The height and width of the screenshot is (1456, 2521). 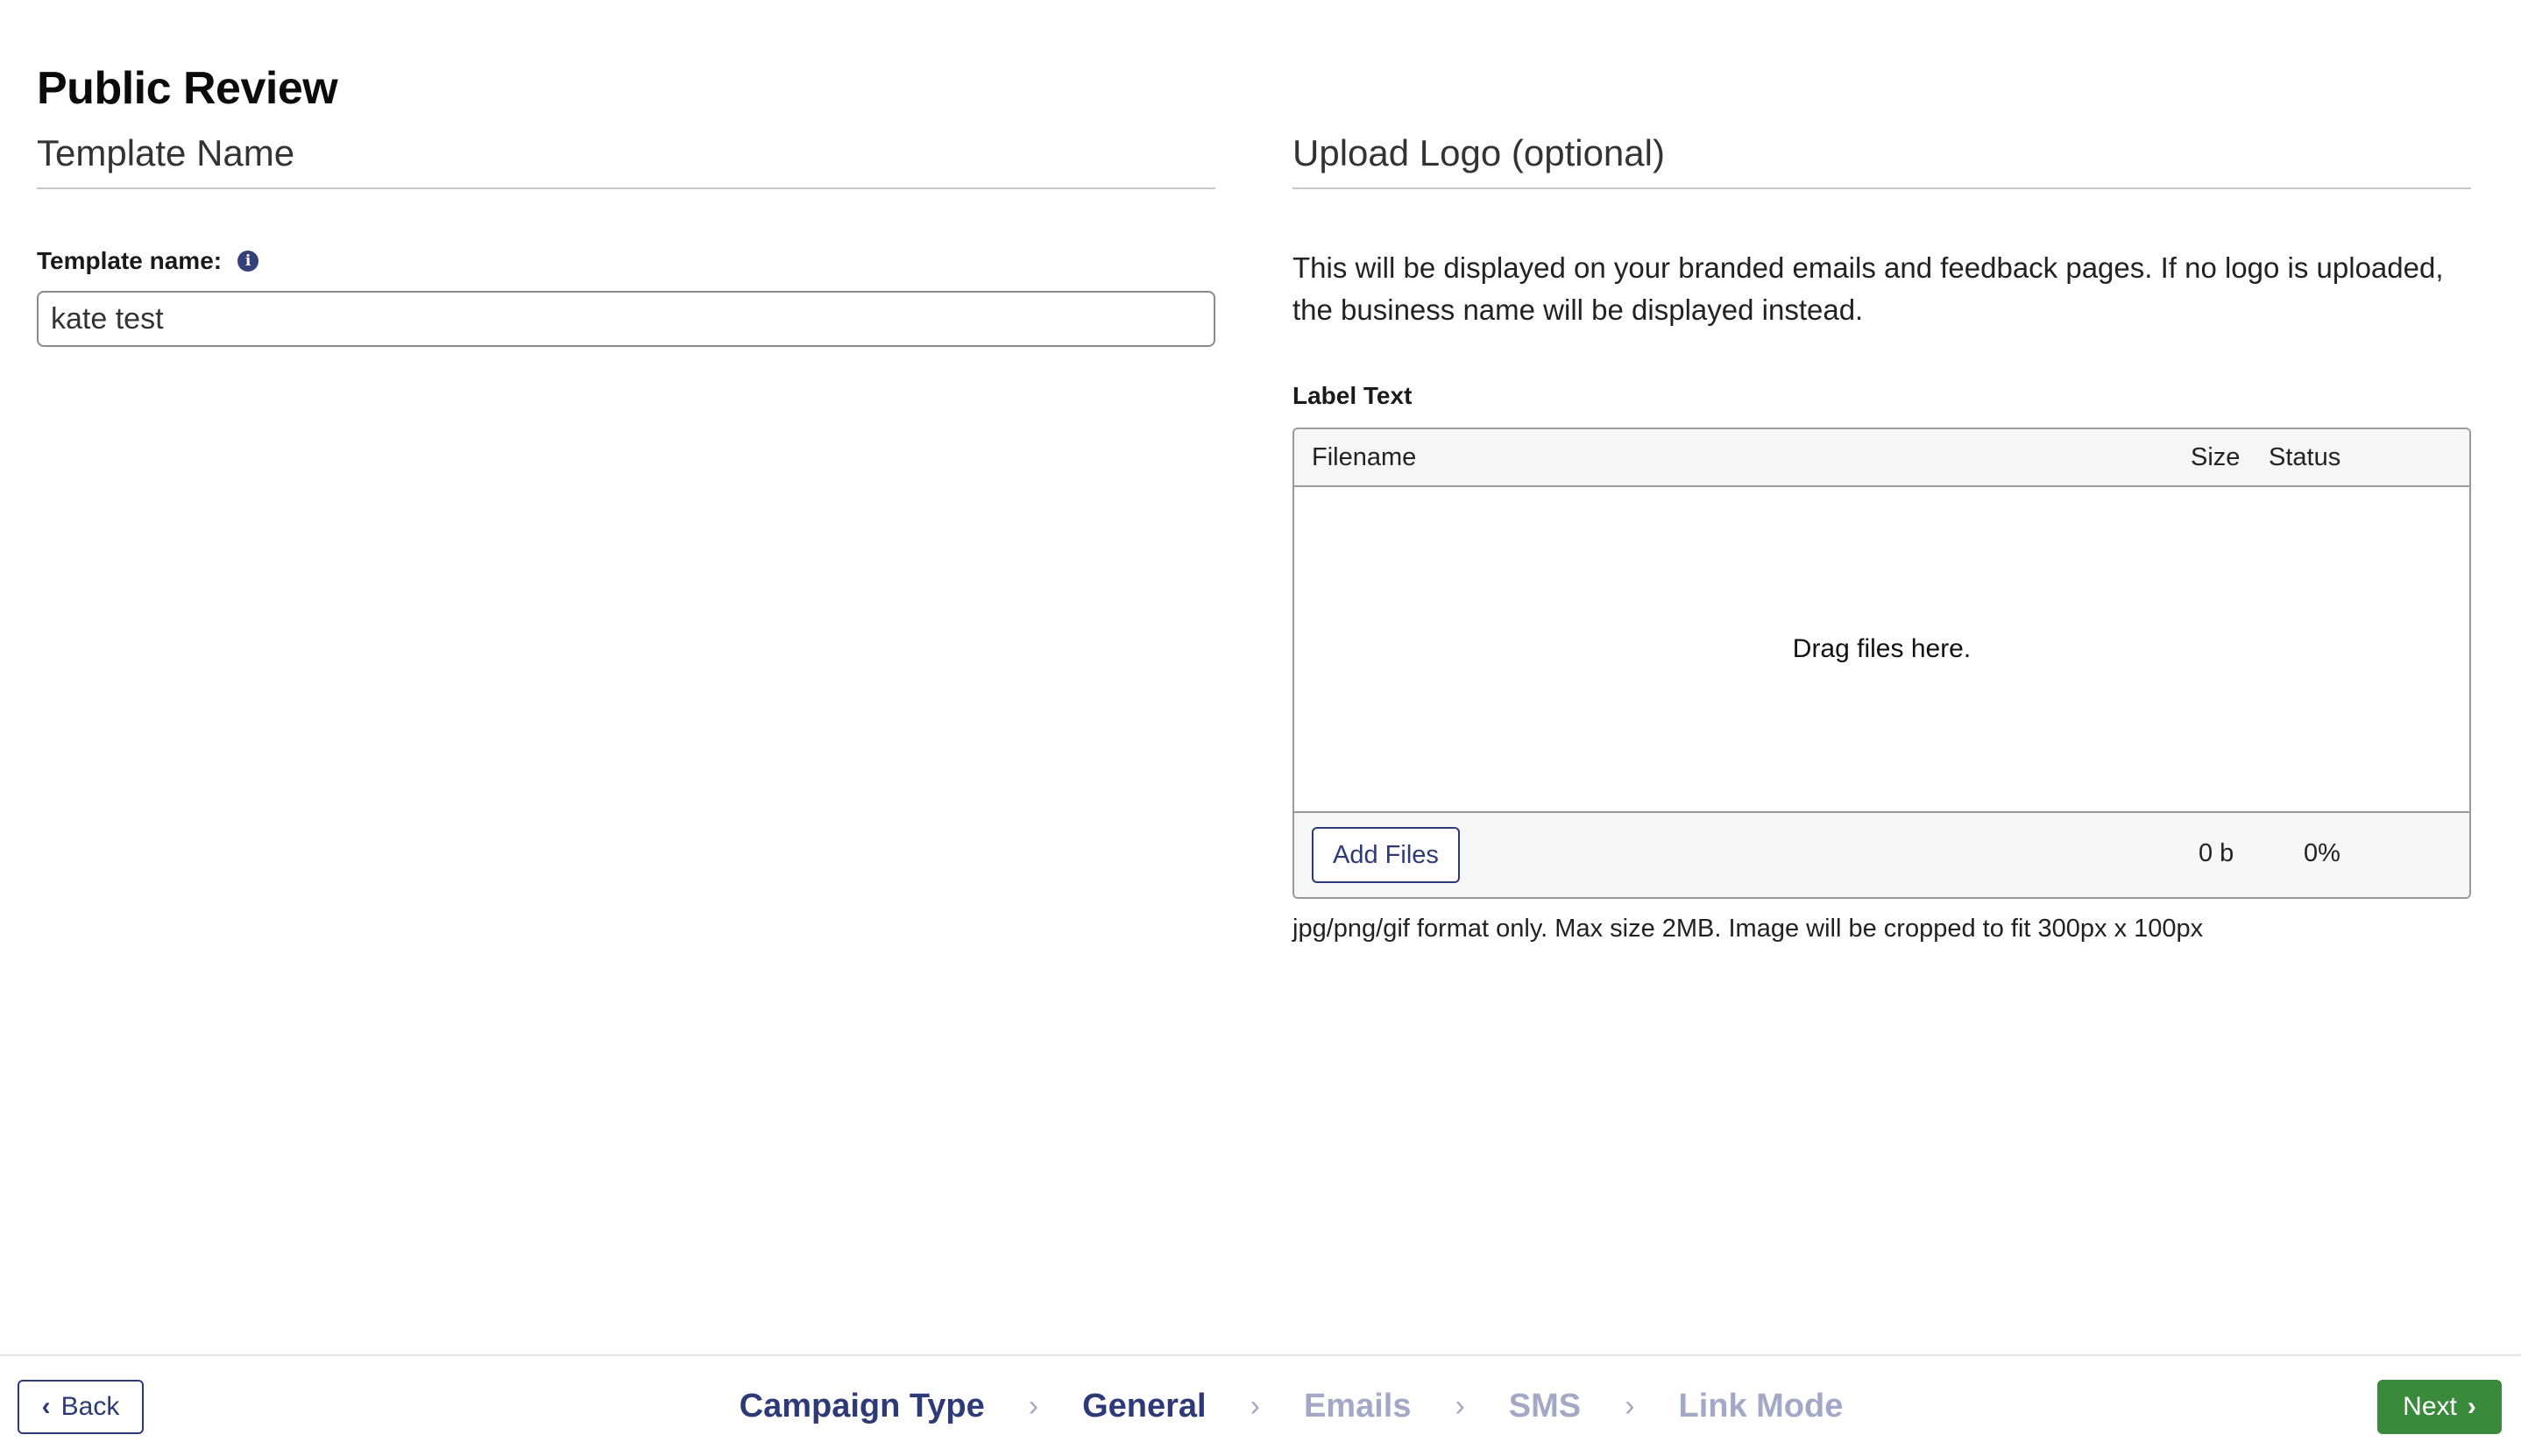 I want to click on uploader-header: Filename Size Status, so click(x=1882, y=458).